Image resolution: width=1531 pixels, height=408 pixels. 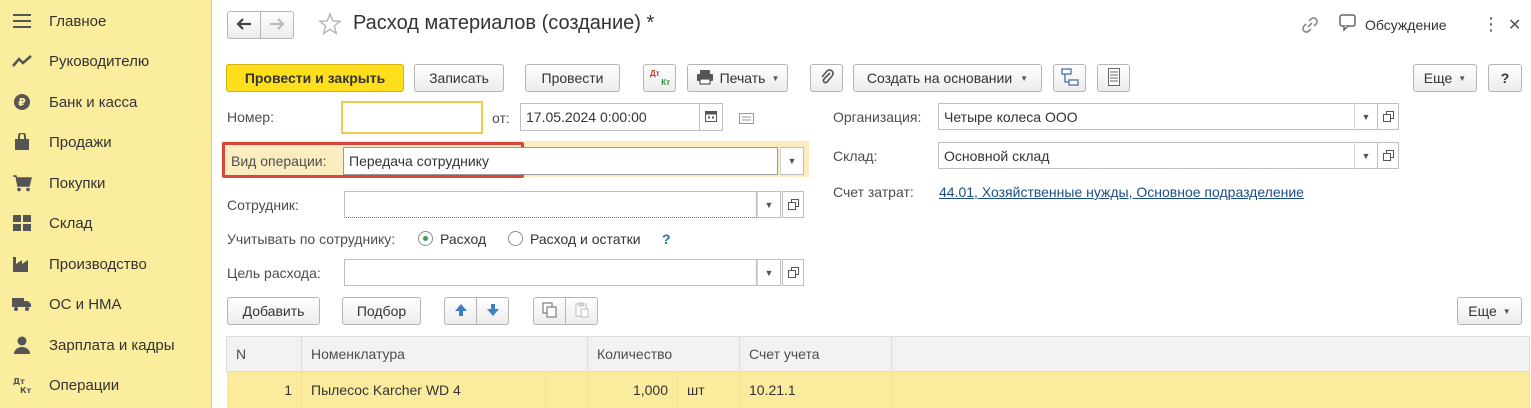 I want to click on warehouse-field: Основной склад, so click(x=1147, y=155).